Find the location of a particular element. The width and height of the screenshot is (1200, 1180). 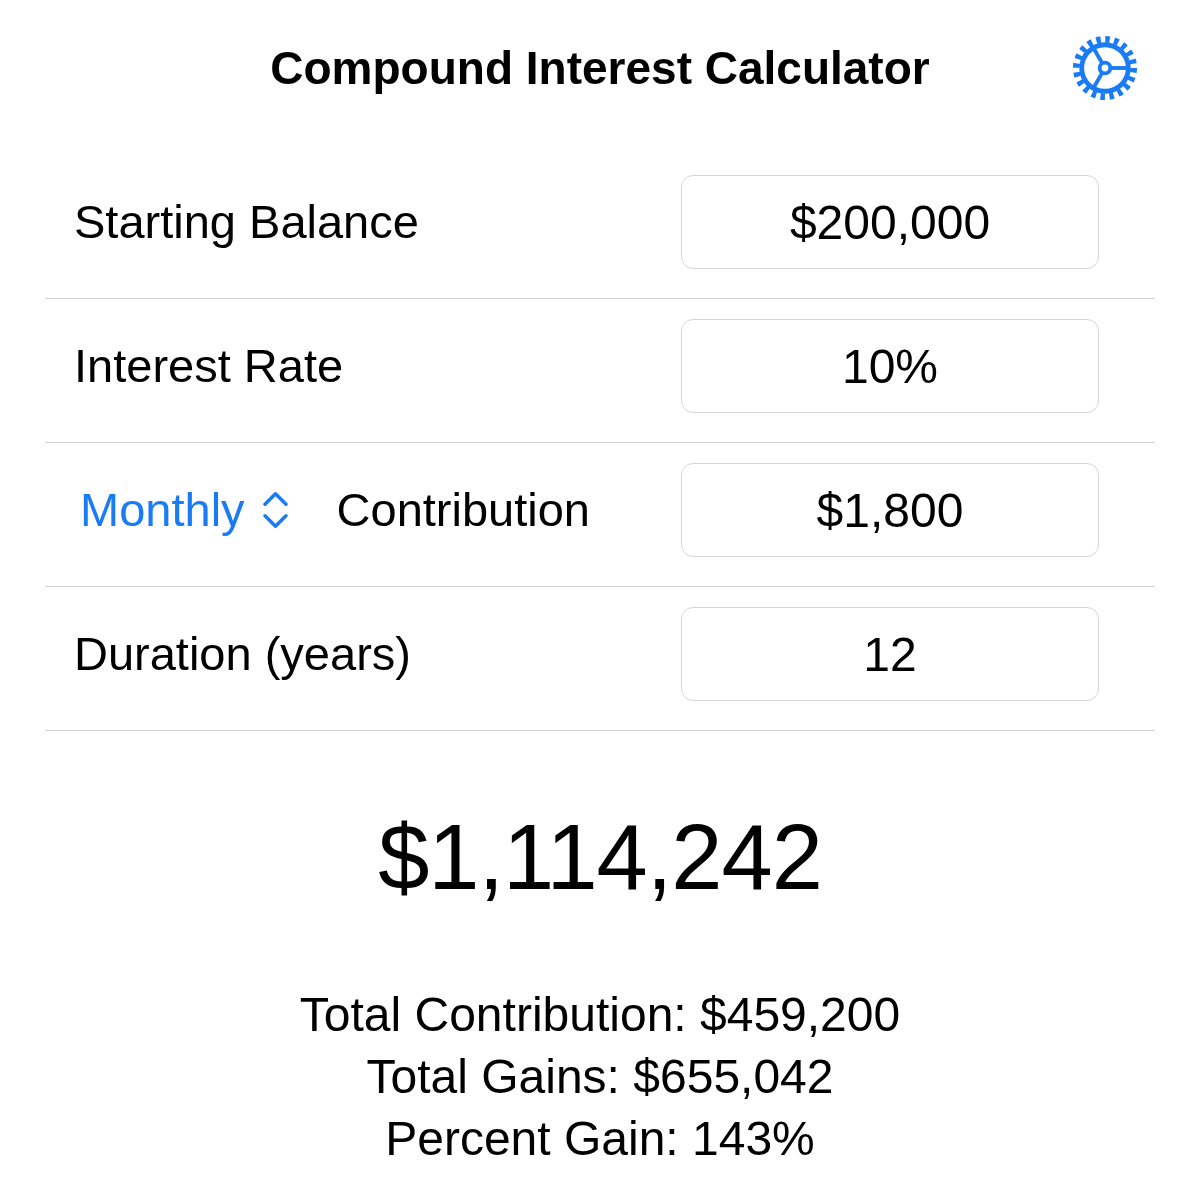

input-field: $1,800 is located at coordinates (890, 510).